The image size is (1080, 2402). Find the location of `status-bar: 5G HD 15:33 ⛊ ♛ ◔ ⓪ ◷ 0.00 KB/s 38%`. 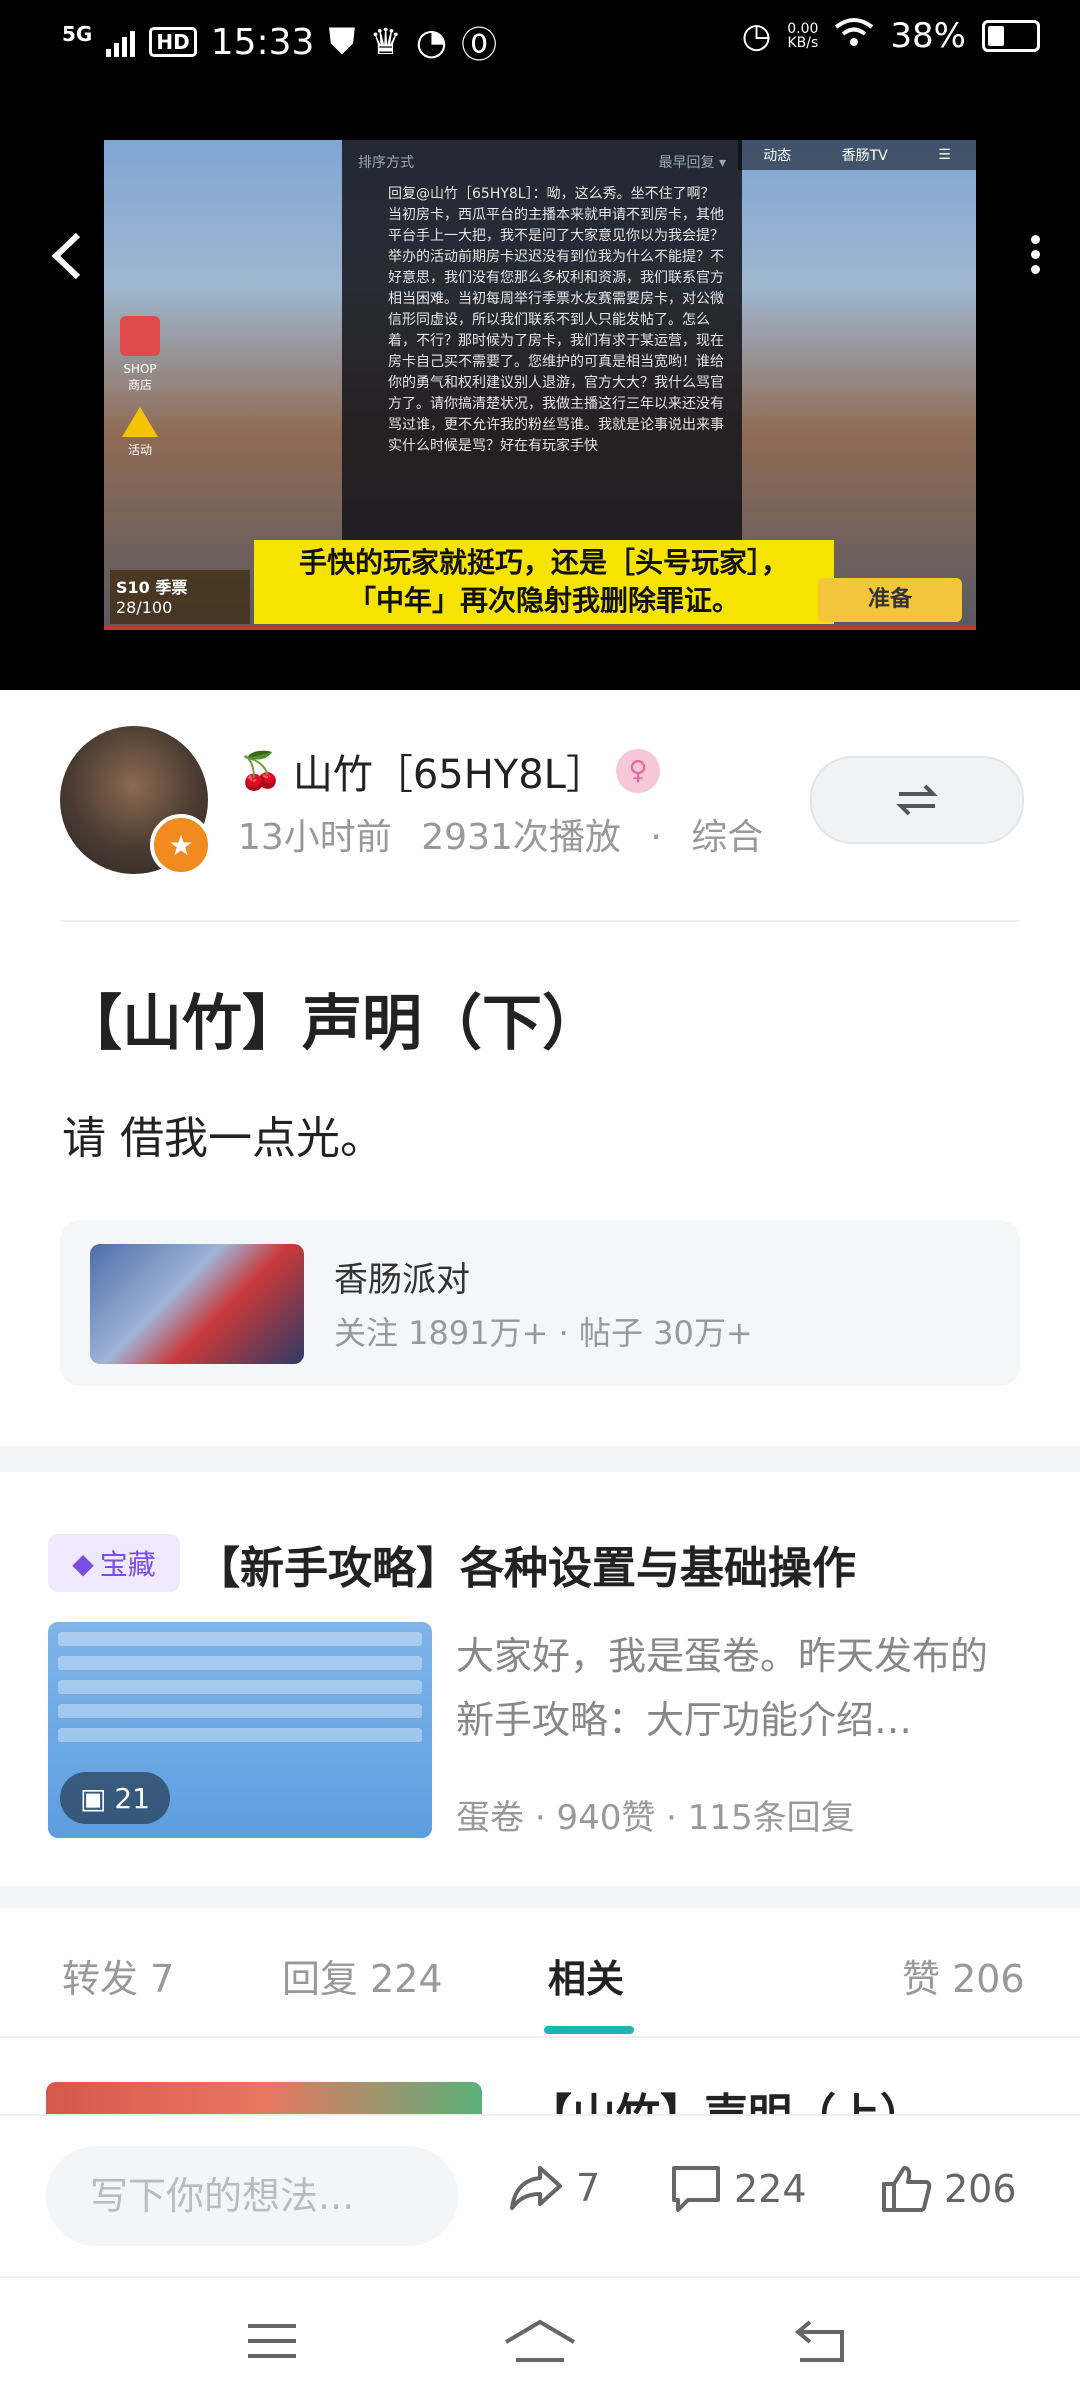

status-bar: 5G HD 15:33 ⛊ ♛ ◔ ⓪ ◷ 0.00 KB/s 38% is located at coordinates (540, 43).